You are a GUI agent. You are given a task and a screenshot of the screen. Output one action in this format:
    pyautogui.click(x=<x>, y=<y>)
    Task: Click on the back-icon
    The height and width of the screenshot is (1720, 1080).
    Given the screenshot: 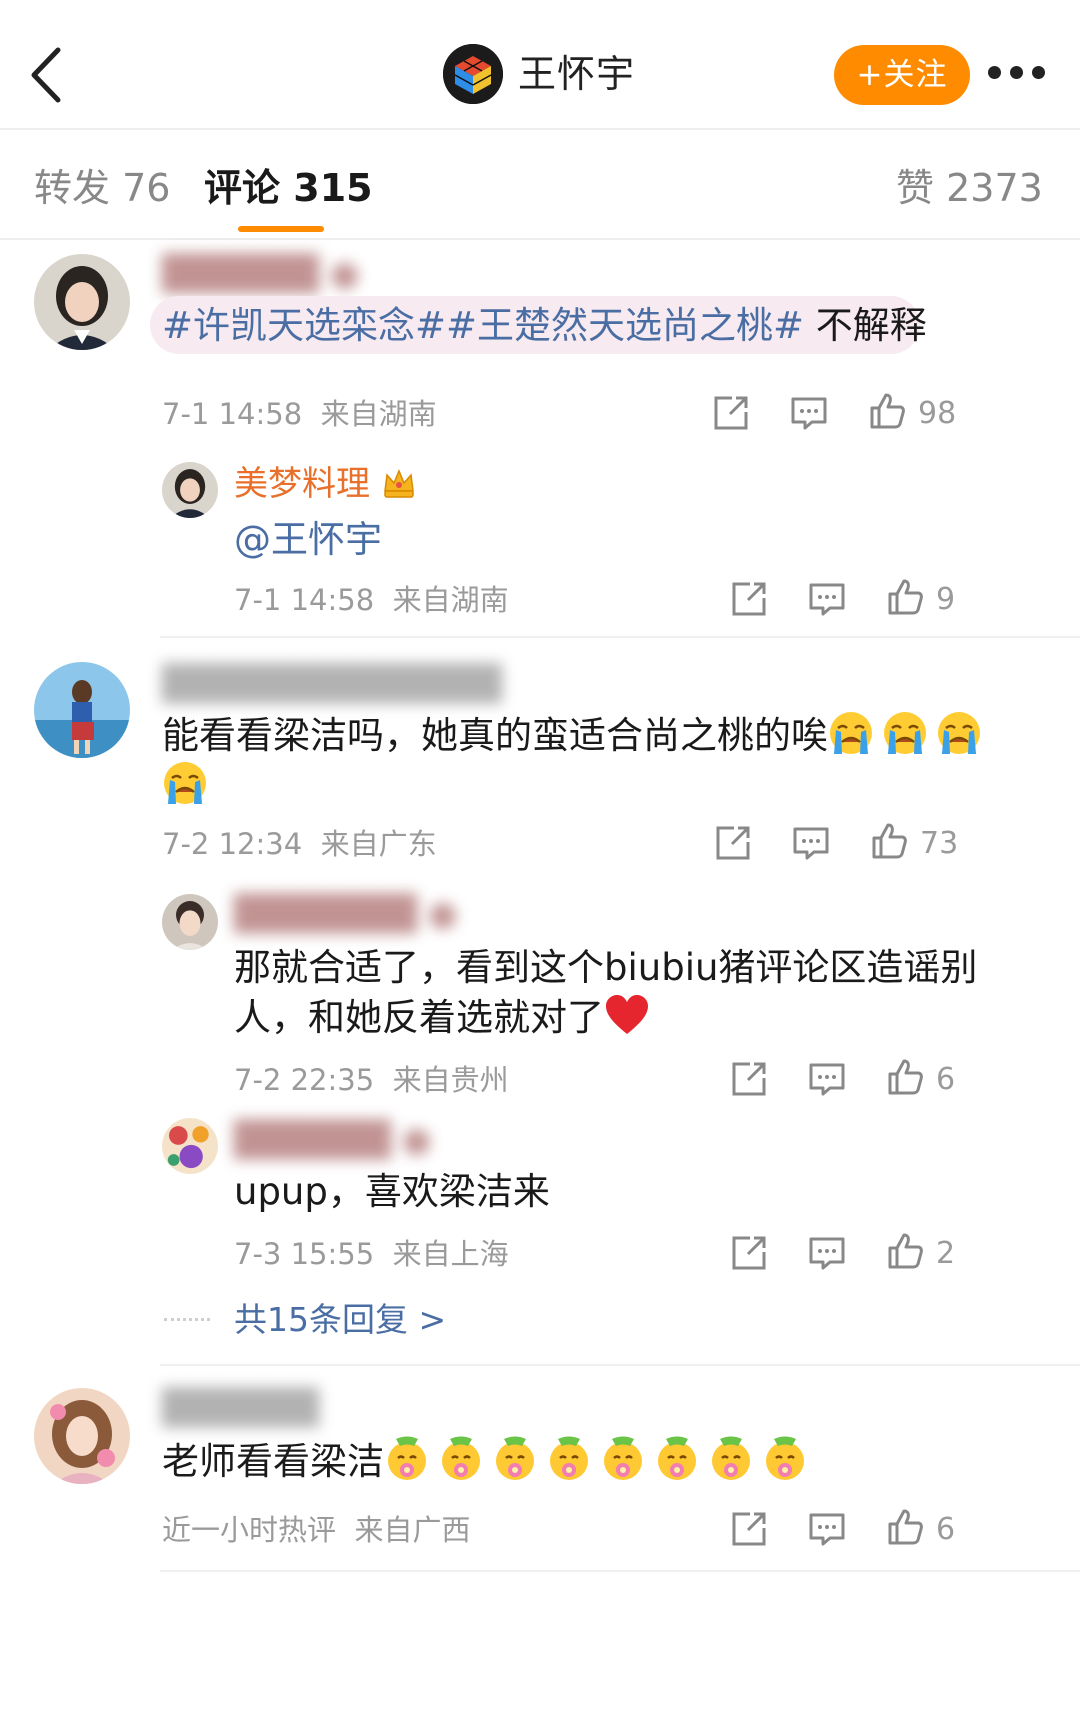 What is the action you would take?
    pyautogui.click(x=49, y=75)
    